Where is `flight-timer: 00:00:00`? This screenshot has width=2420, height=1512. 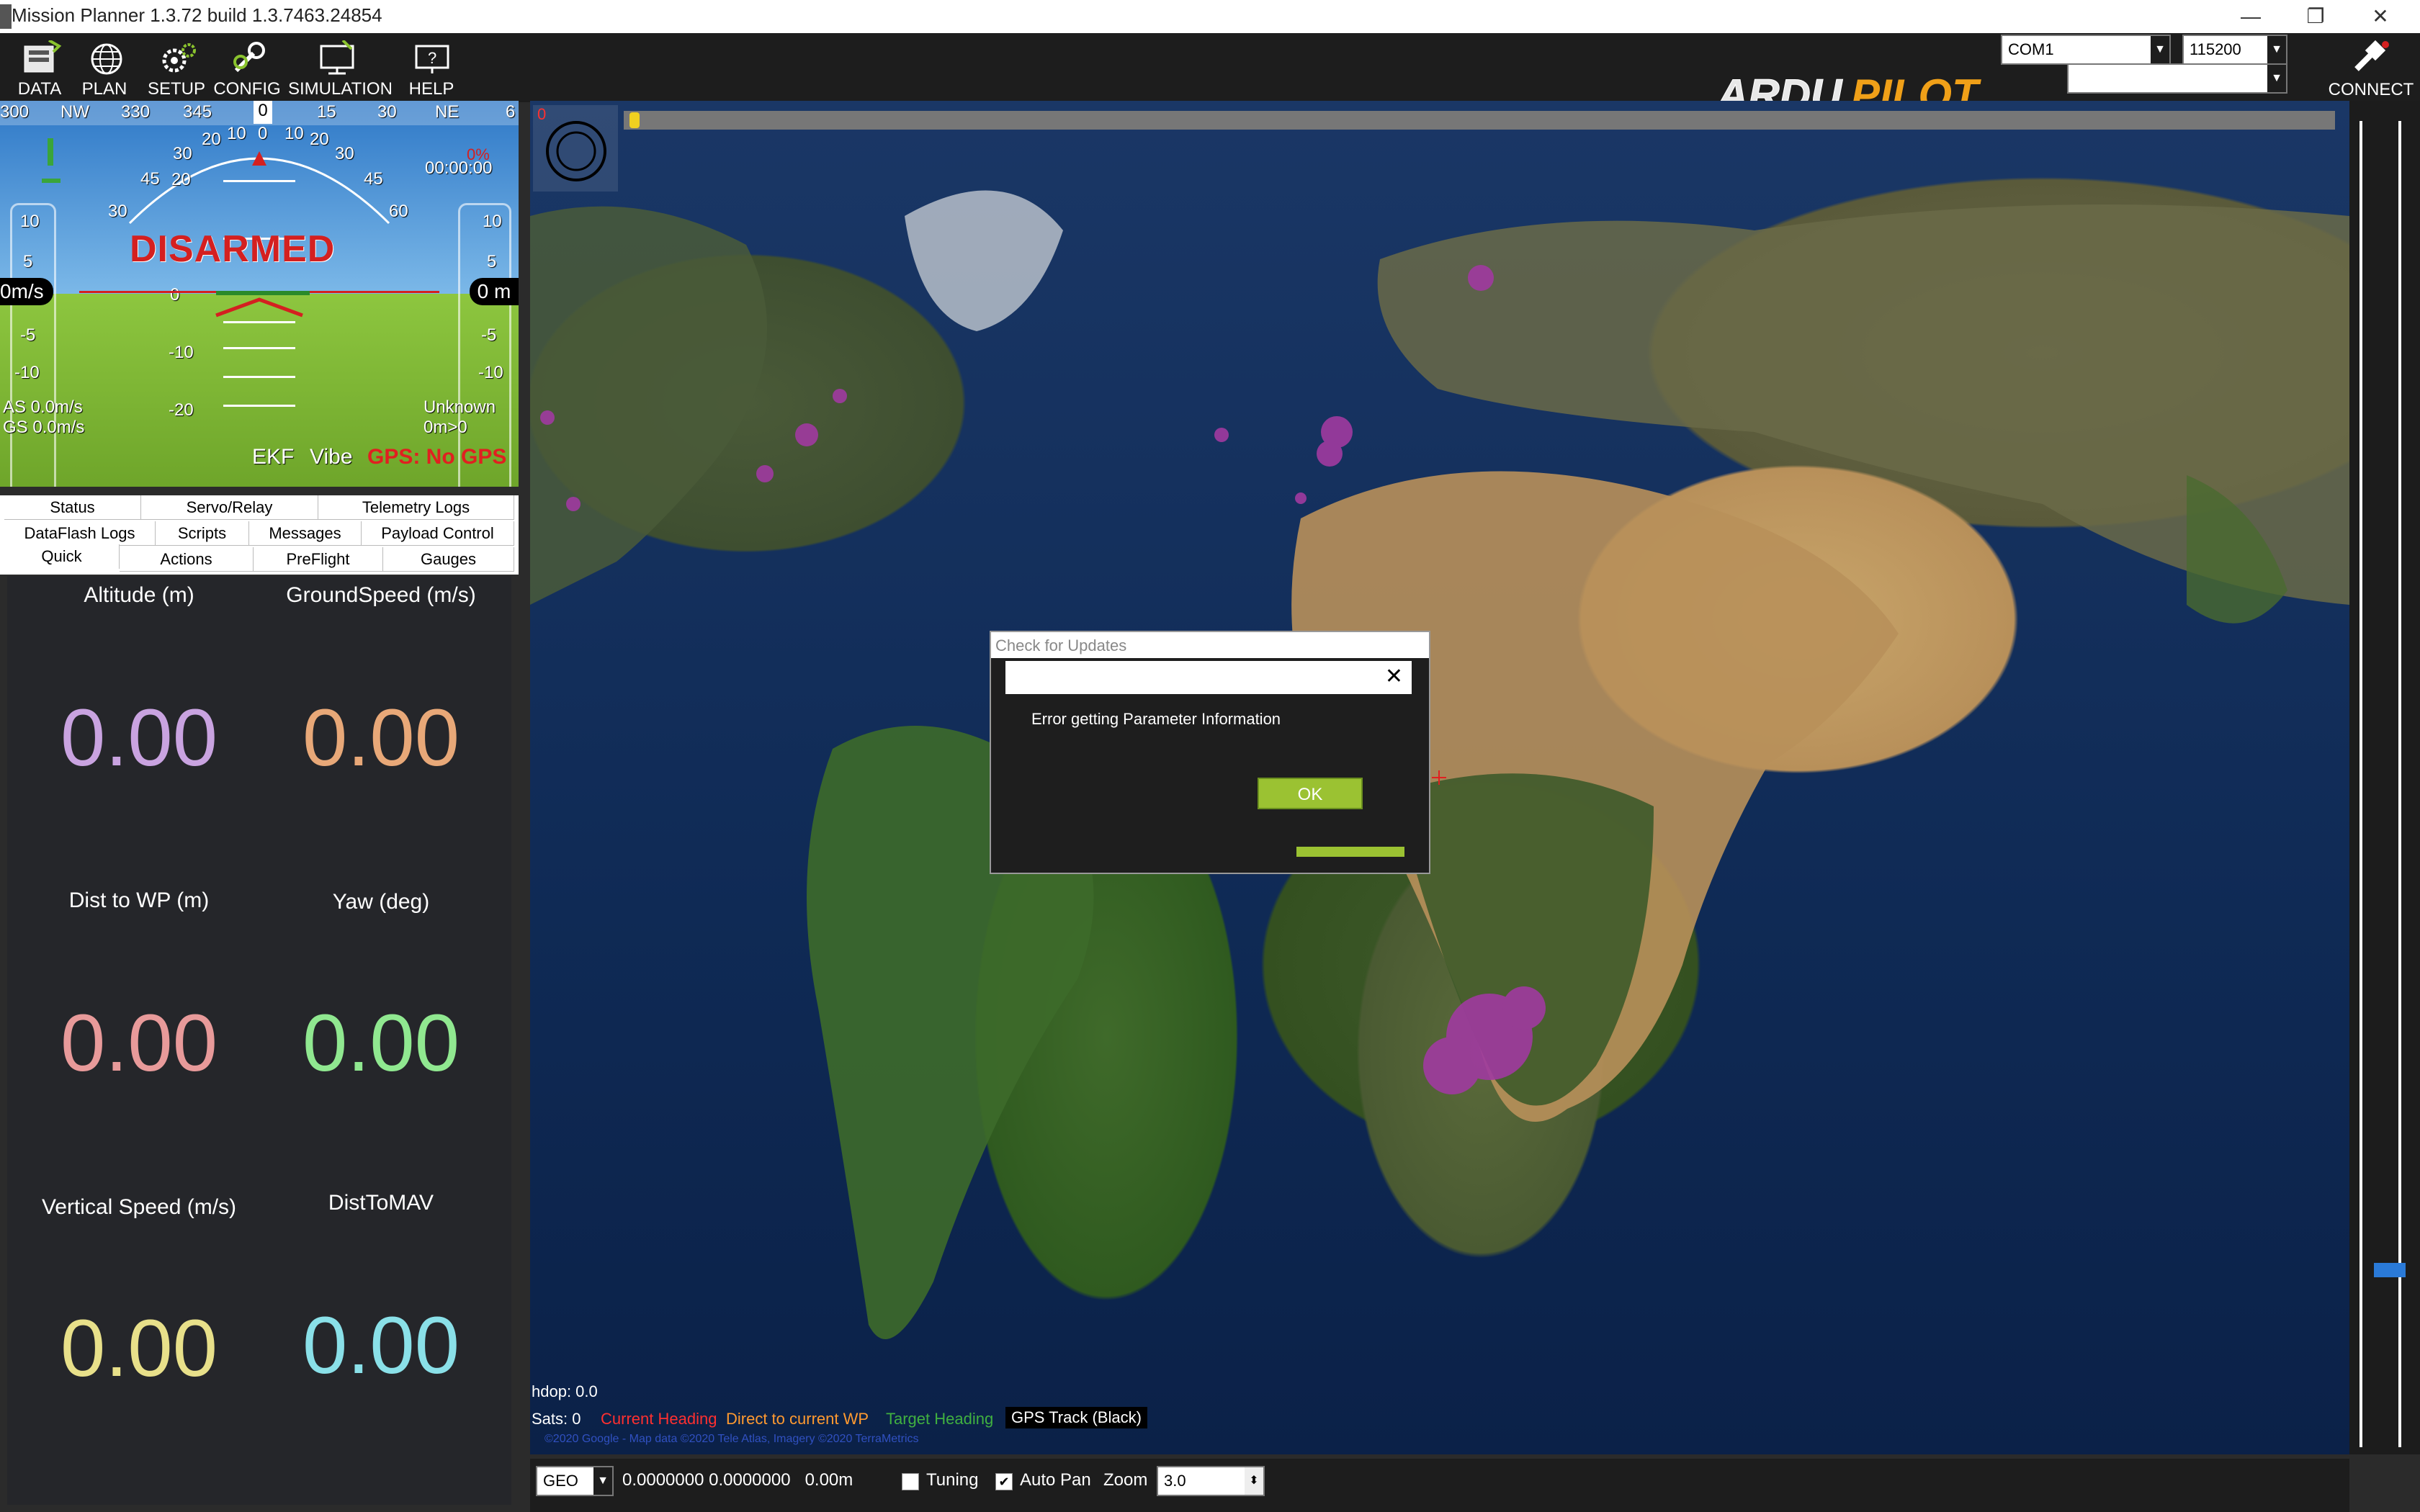
flight-timer: 00:00:00 is located at coordinates (459, 168).